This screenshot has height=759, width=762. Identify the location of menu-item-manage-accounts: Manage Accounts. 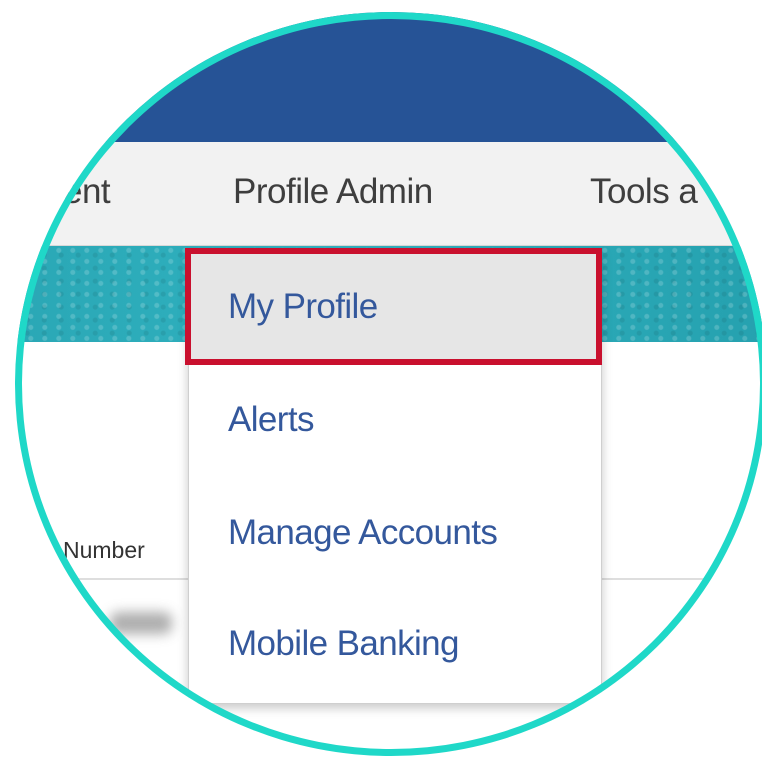
(363, 533).